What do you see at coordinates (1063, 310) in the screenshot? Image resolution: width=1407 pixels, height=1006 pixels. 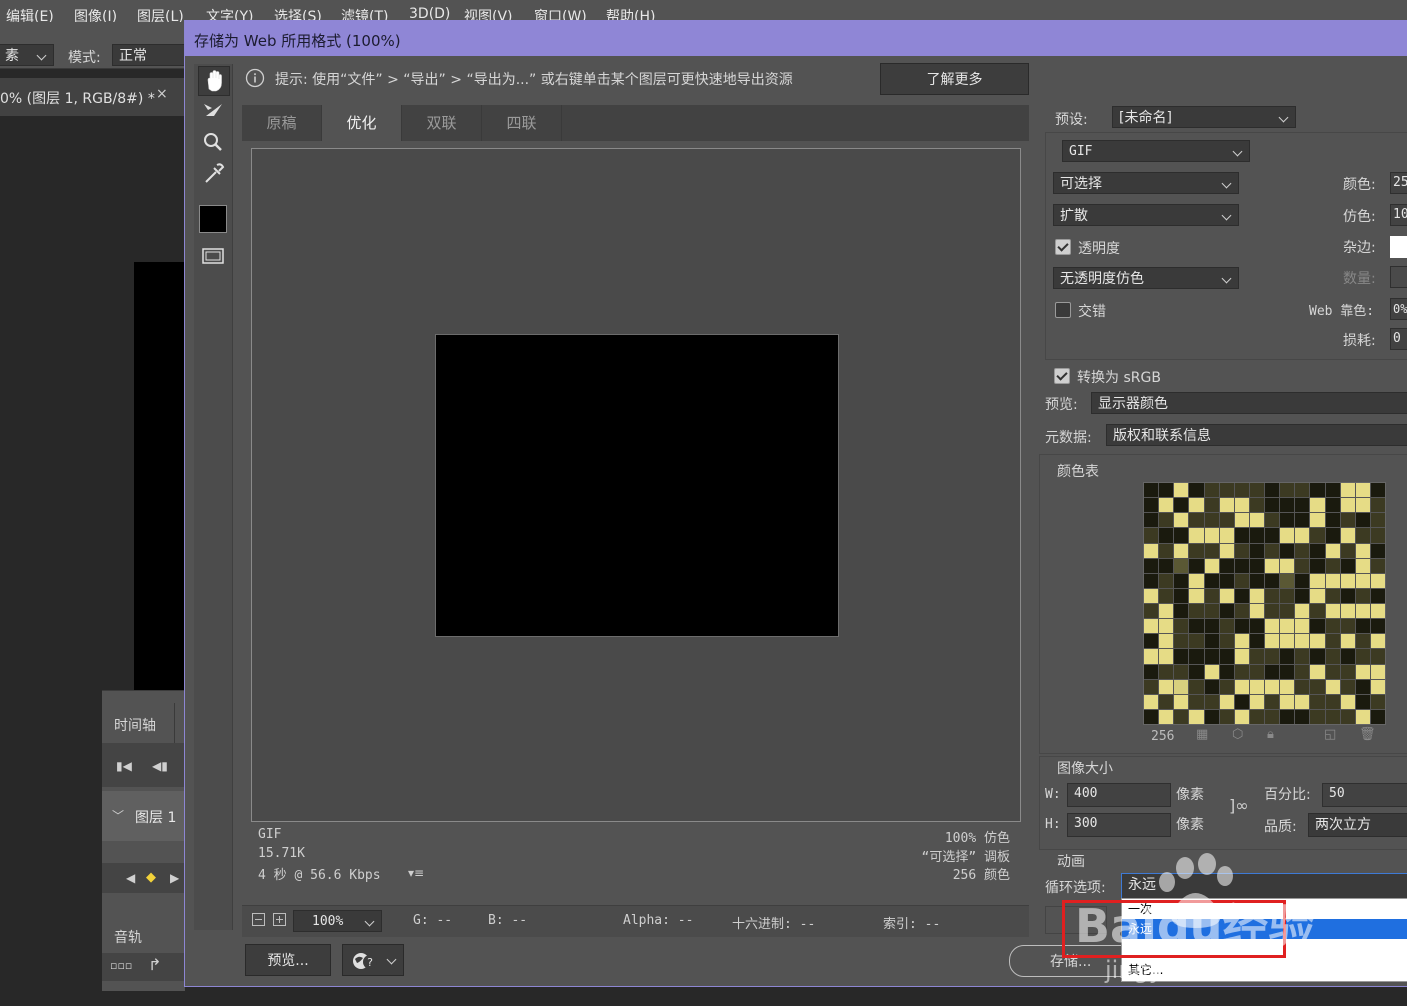 I see `interlace-checkbox` at bounding box center [1063, 310].